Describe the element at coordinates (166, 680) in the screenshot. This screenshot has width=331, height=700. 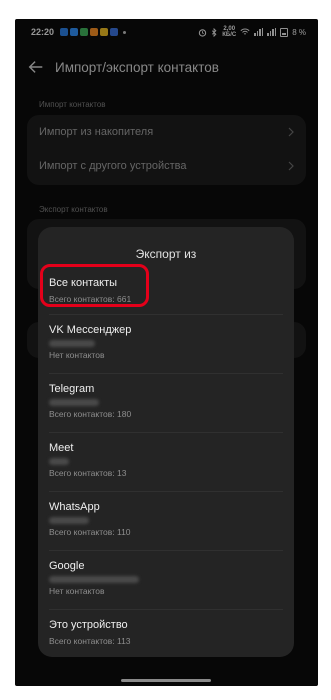
I see `home-indicator` at that location.